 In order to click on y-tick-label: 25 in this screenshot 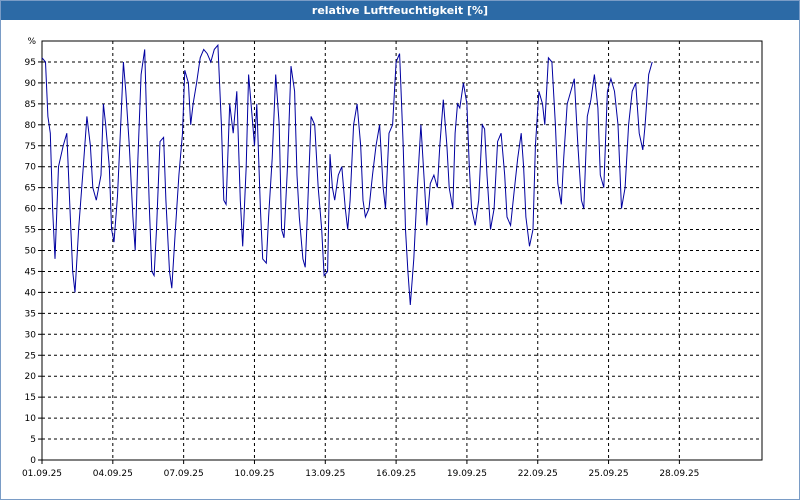, I will do `click(30, 356)`.